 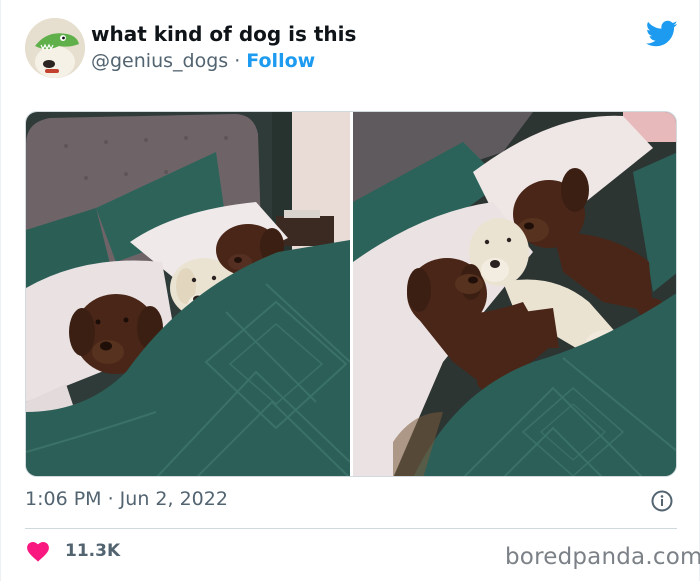 What do you see at coordinates (662, 34) in the screenshot?
I see `twitter-bird-icon` at bounding box center [662, 34].